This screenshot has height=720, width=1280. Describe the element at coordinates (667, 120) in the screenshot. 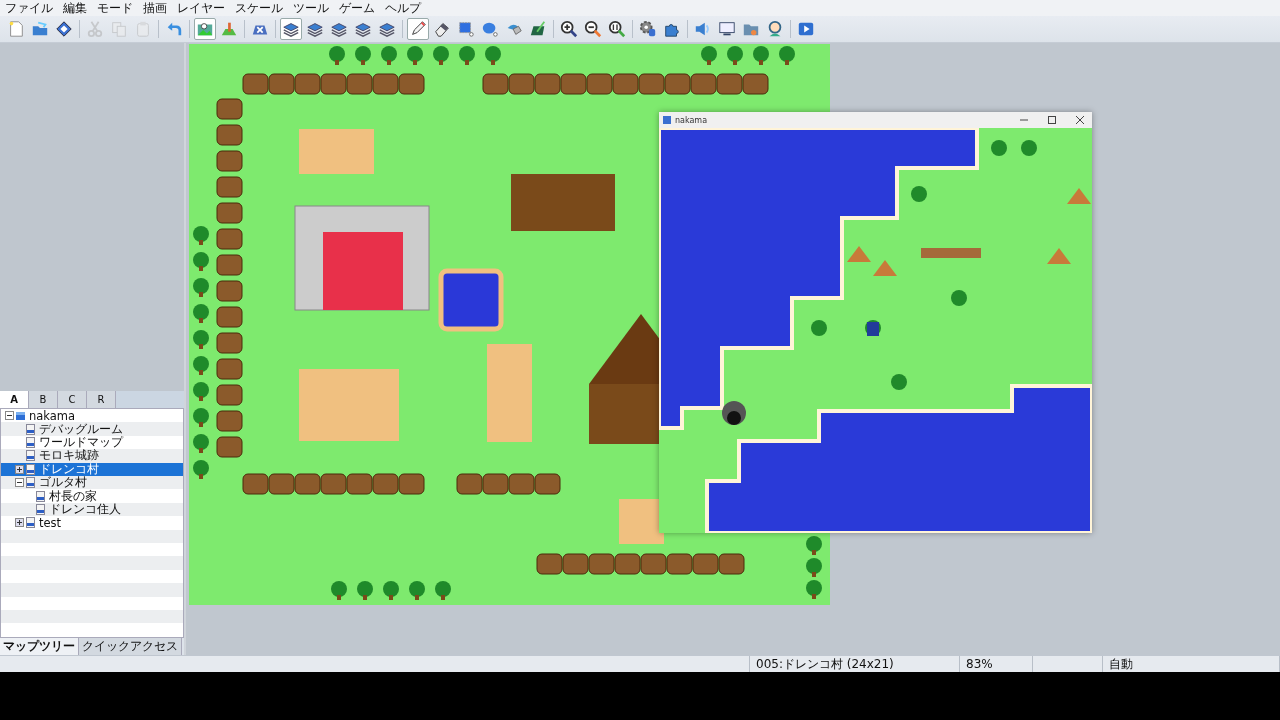

I see `app-icon` at that location.